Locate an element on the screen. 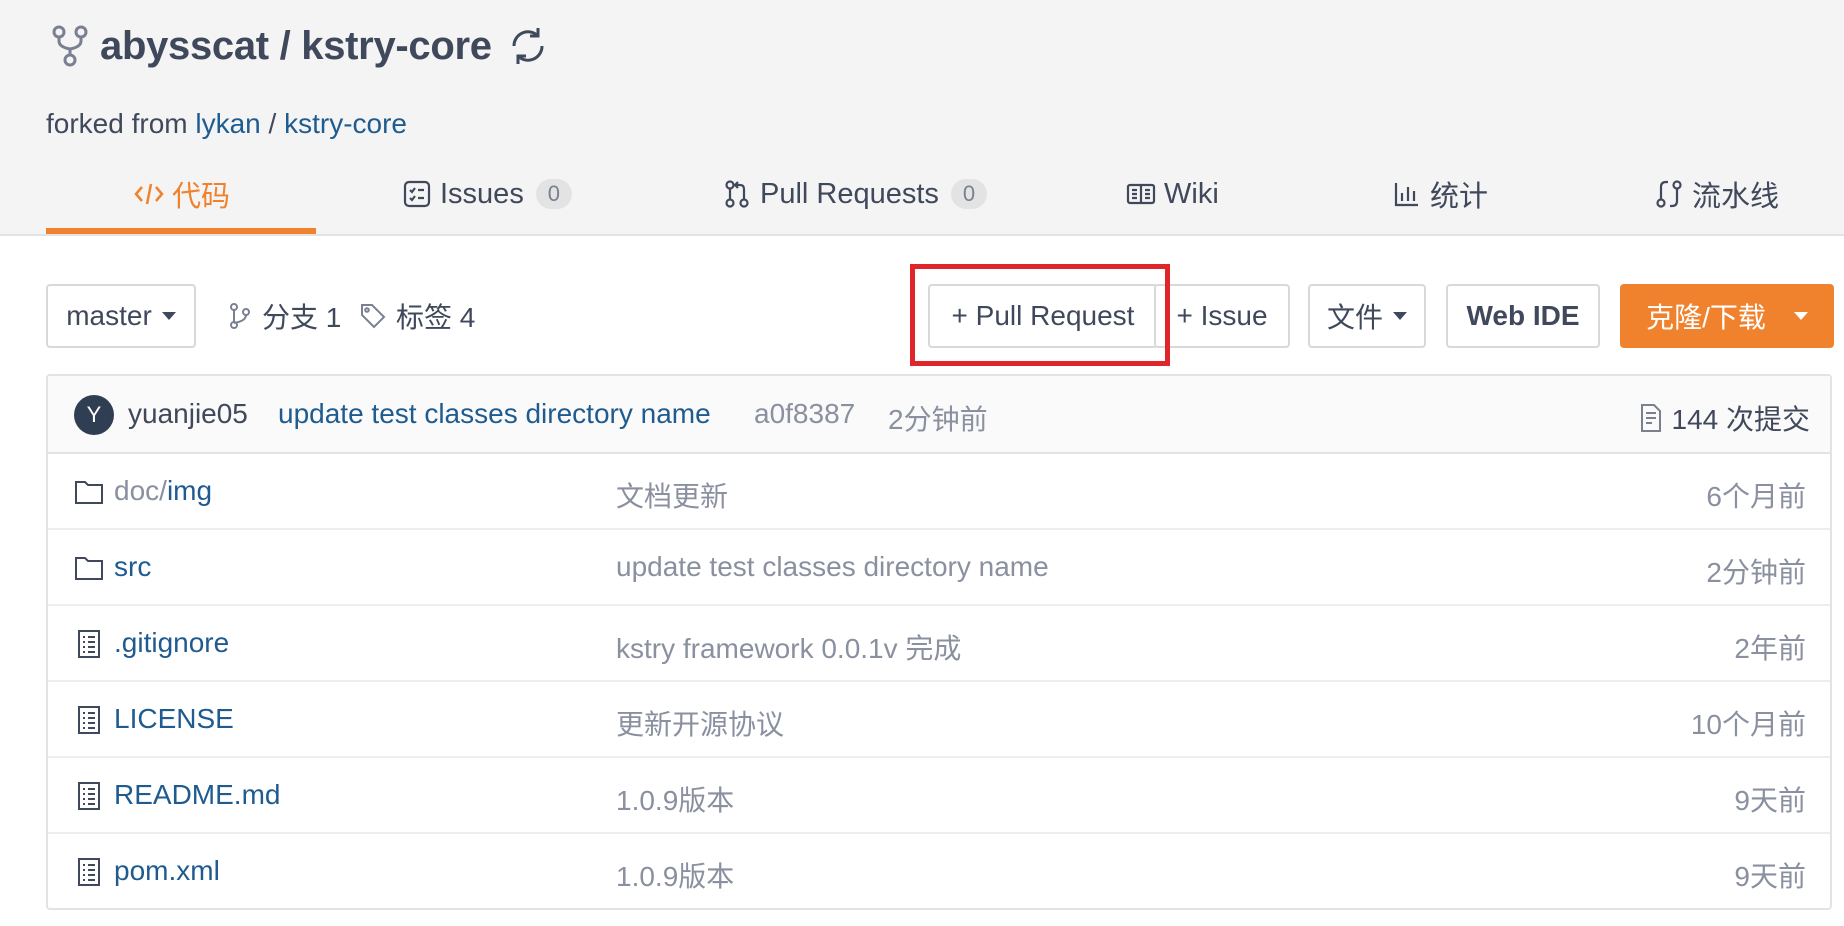  branch-icon is located at coordinates (240, 316).